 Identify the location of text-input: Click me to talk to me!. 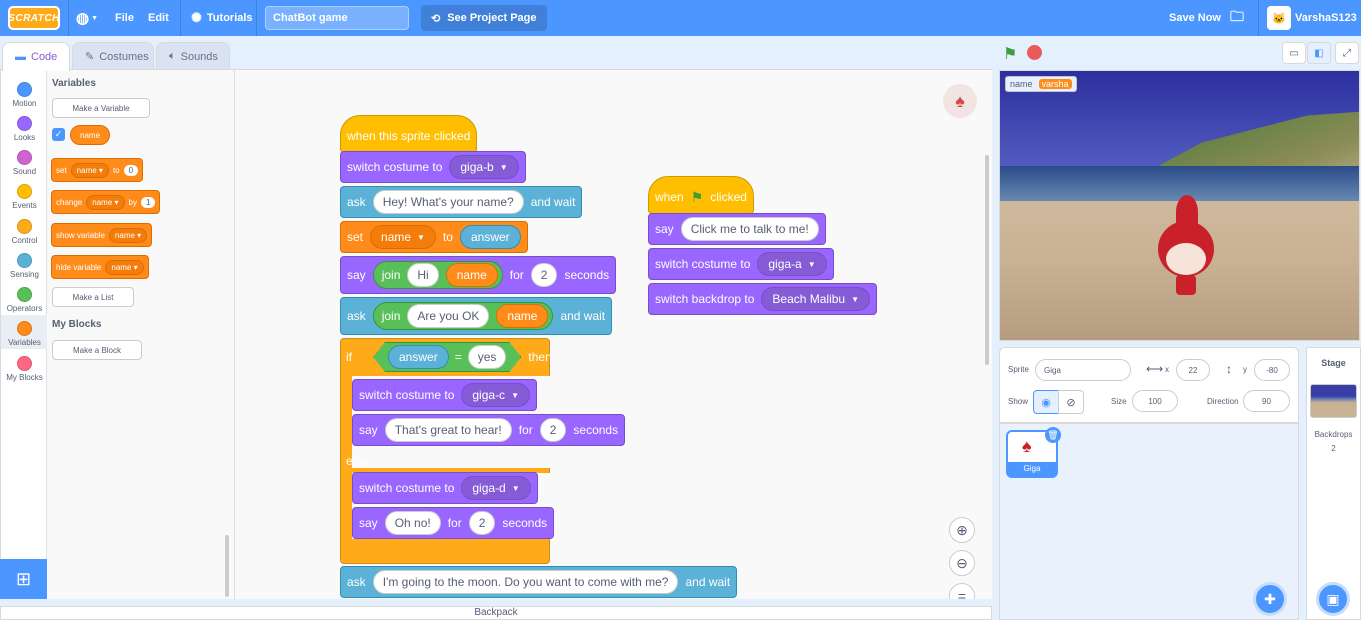
(749, 229).